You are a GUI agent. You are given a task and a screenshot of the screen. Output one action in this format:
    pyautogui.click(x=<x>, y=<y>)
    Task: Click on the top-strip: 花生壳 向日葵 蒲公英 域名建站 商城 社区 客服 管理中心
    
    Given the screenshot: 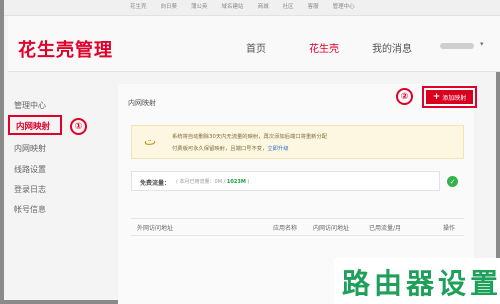 What is the action you would take?
    pyautogui.click(x=252, y=8)
    